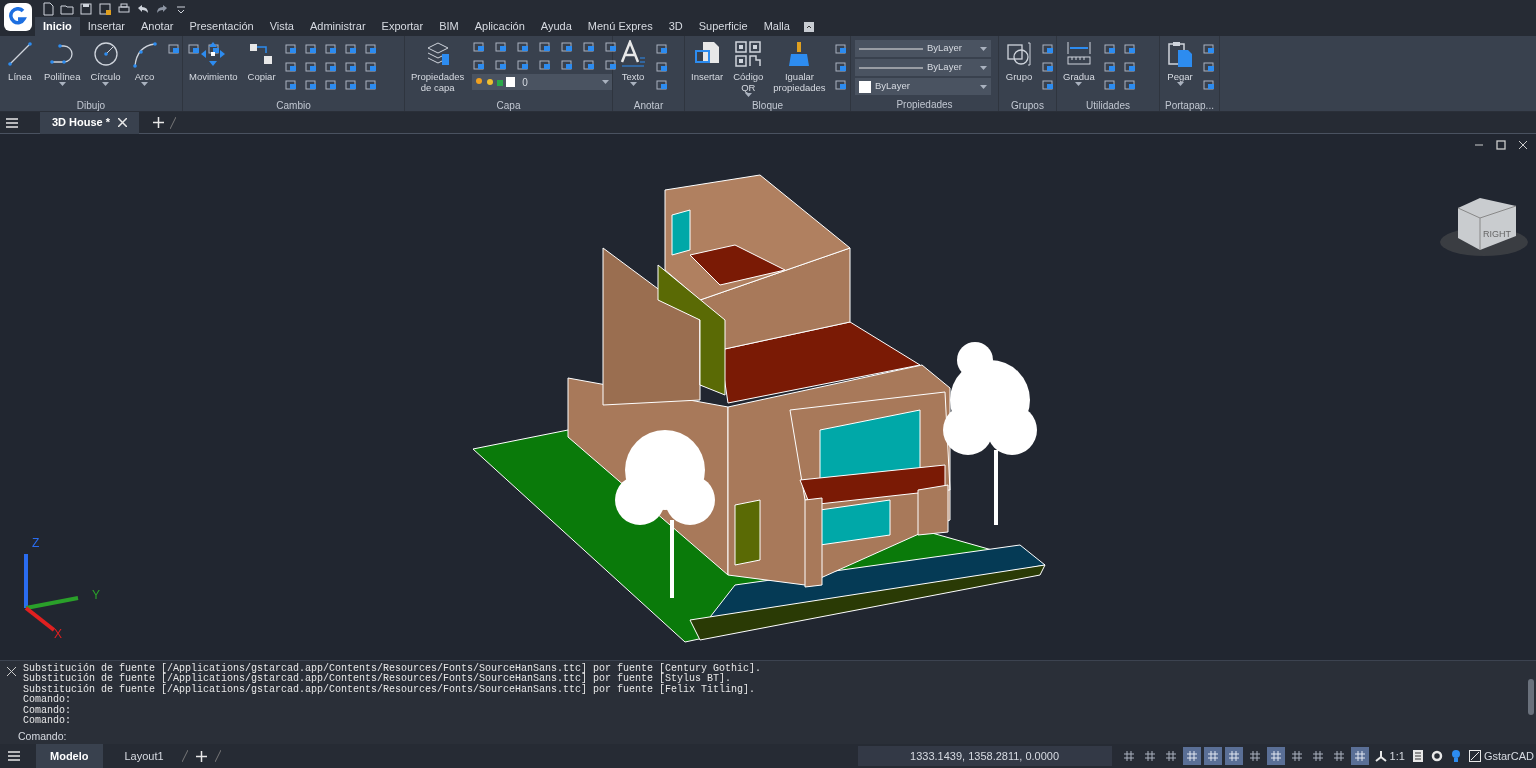  What do you see at coordinates (799, 69) in the screenshot?
I see `ribbon-tool-button: Igualar propiedades` at bounding box center [799, 69].